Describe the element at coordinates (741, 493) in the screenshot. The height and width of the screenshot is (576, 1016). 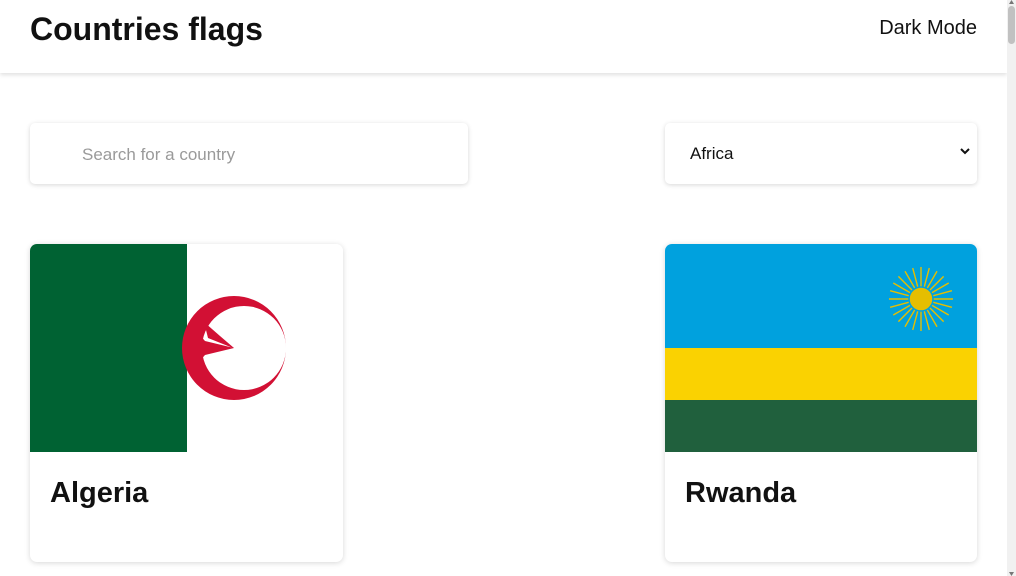
I see `country-name: Rwanda` at that location.